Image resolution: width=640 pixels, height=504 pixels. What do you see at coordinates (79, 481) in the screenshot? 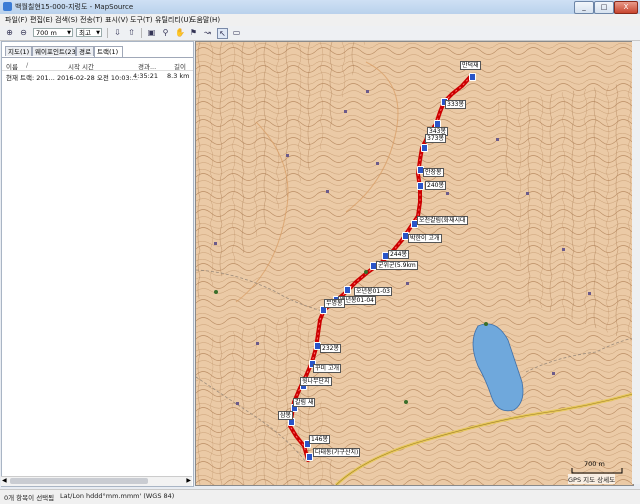
I see `scroll-thumb` at bounding box center [79, 481].